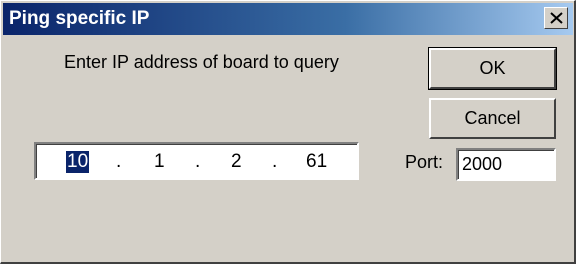 The height and width of the screenshot is (267, 582). I want to click on cancel-button: Cancel, so click(492, 118).